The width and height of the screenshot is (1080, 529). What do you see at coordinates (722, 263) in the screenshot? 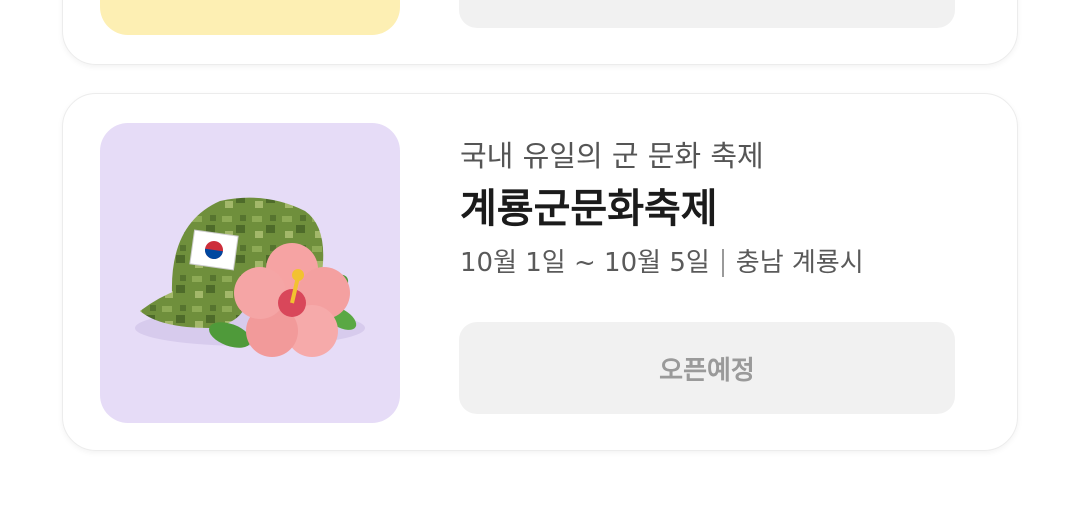
I see `meta-divider` at bounding box center [722, 263].